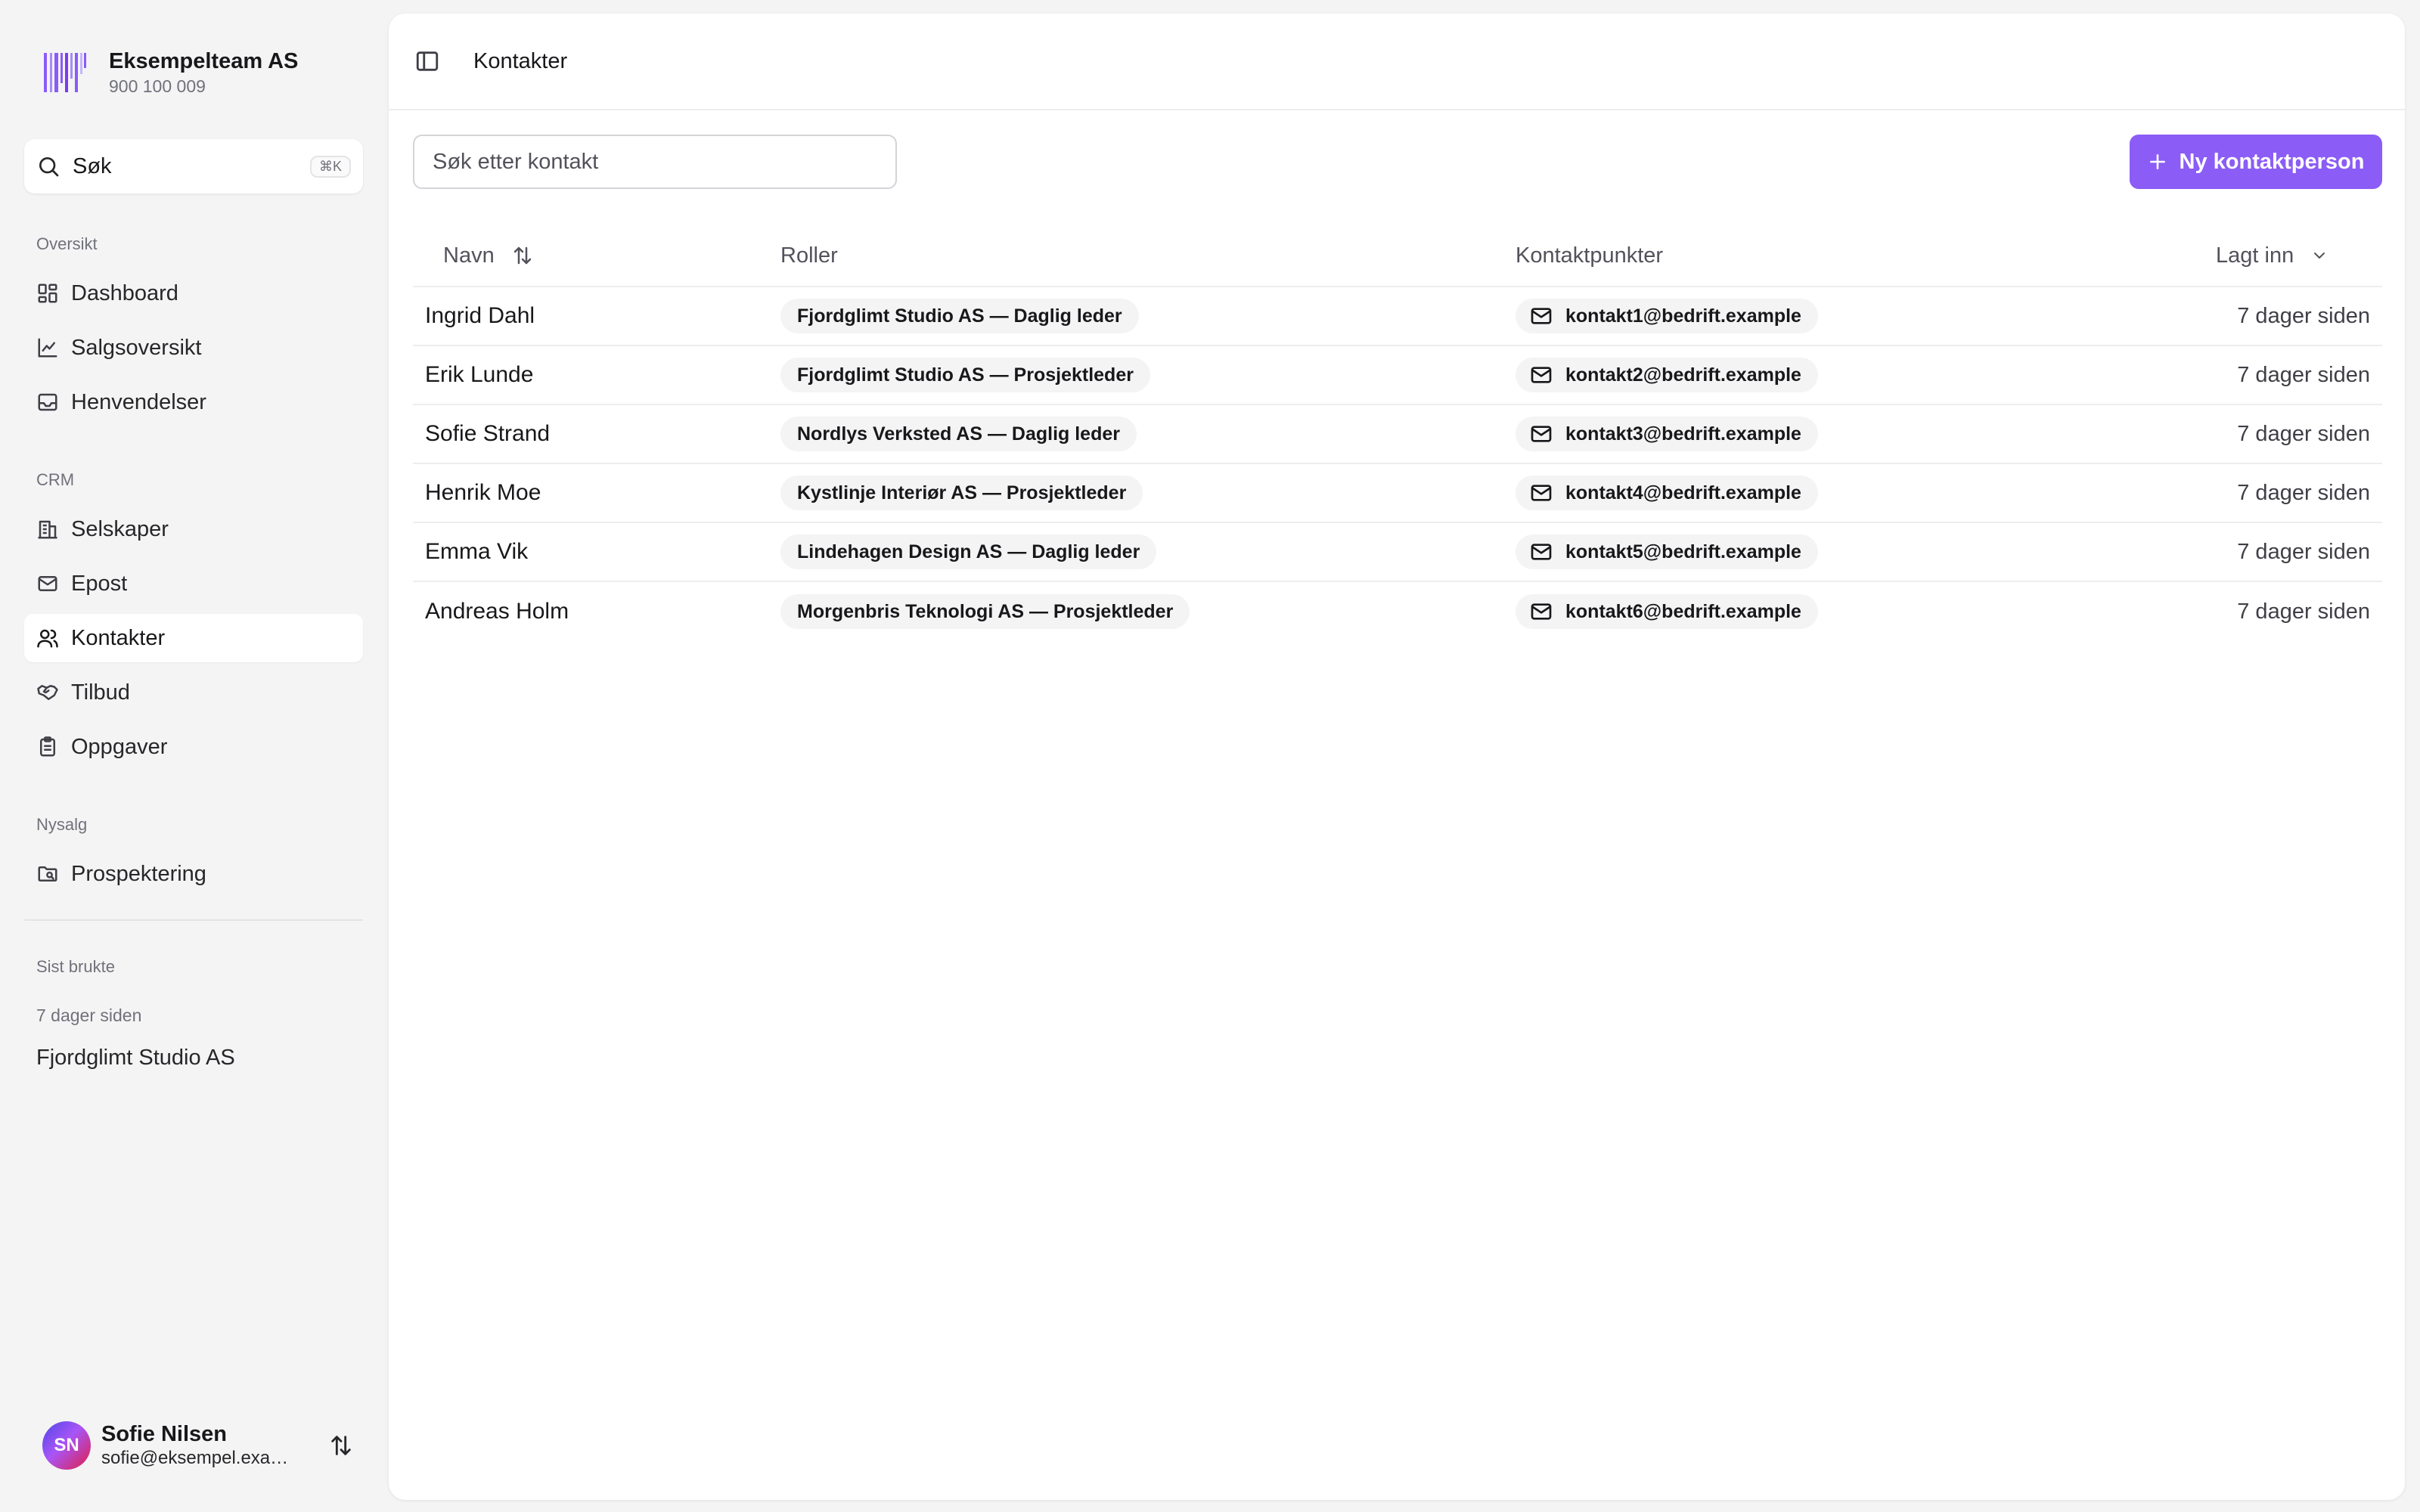 Image resolution: width=2420 pixels, height=1512 pixels. What do you see at coordinates (92, 165) in the screenshot?
I see `search-label: Søk` at bounding box center [92, 165].